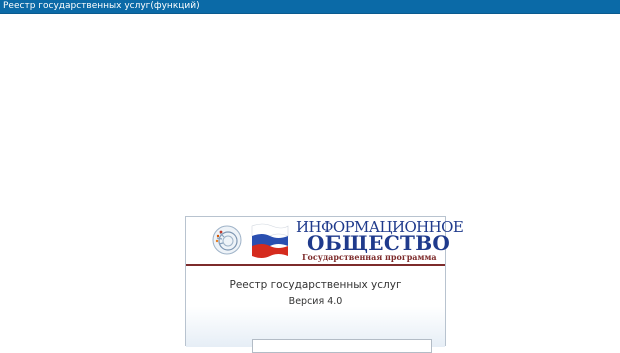 This screenshot has width=620, height=353. Describe the element at coordinates (315, 301) in the screenshot. I see `app-version: Версия 4.0` at that location.